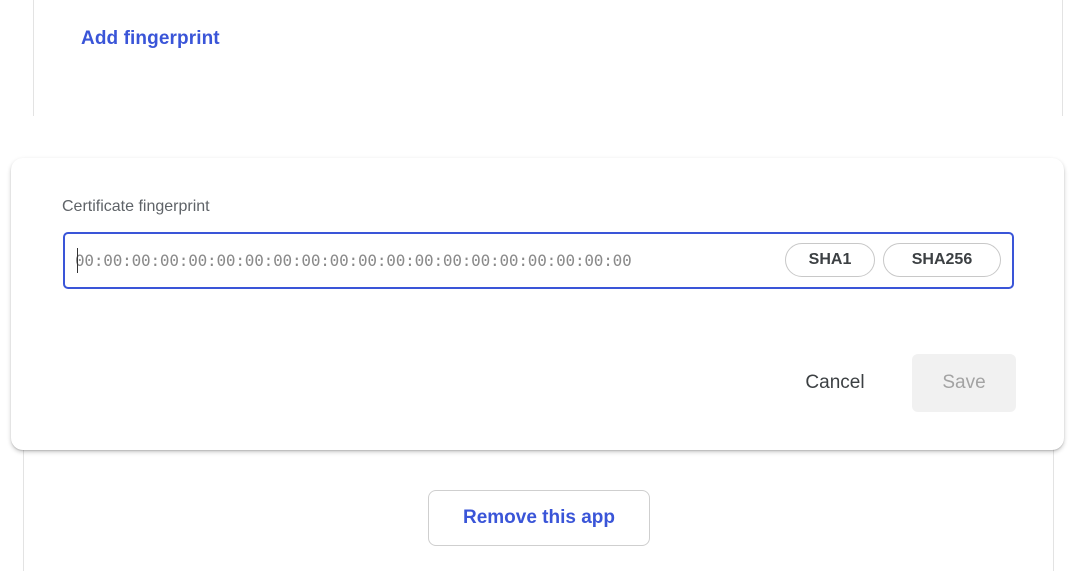  Describe the element at coordinates (77, 260) in the screenshot. I see `text-cursor` at that location.